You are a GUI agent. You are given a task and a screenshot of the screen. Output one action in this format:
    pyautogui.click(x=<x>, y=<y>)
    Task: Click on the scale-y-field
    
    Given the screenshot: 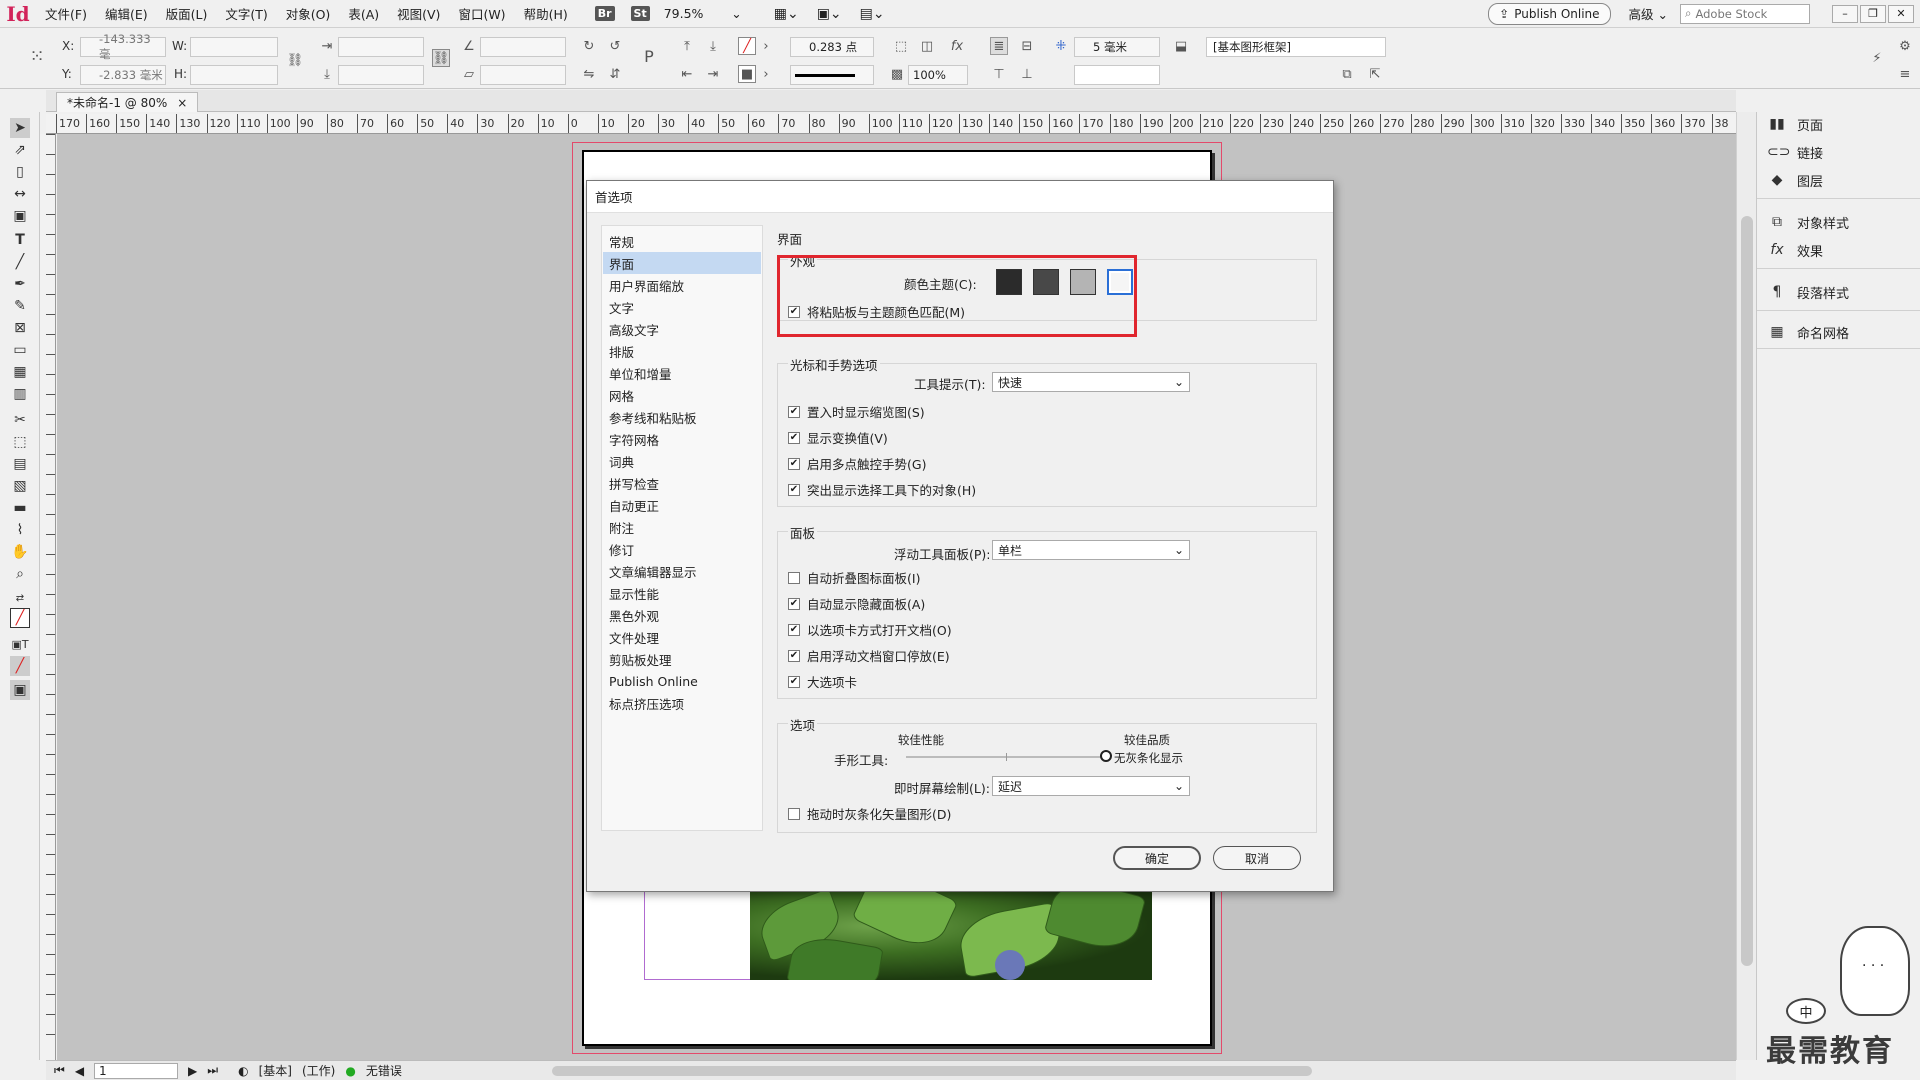 What is the action you would take?
    pyautogui.click(x=381, y=75)
    